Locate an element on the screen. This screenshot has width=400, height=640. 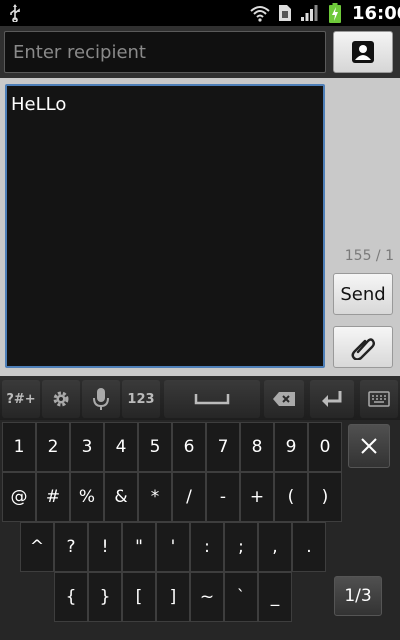
keyboard-toolbar: ?#+ 123 is located at coordinates (200, 398).